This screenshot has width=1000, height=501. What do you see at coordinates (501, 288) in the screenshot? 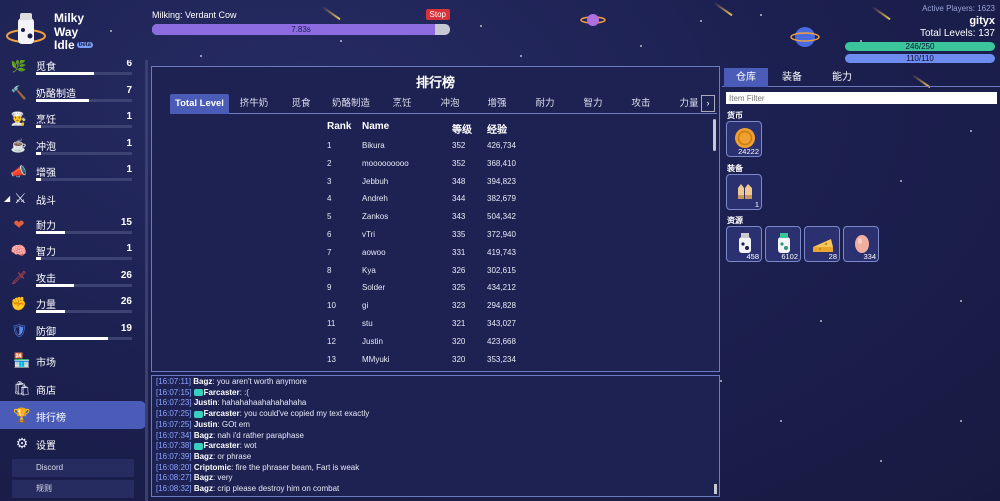
I see `xp-cell: 434,212` at bounding box center [501, 288].